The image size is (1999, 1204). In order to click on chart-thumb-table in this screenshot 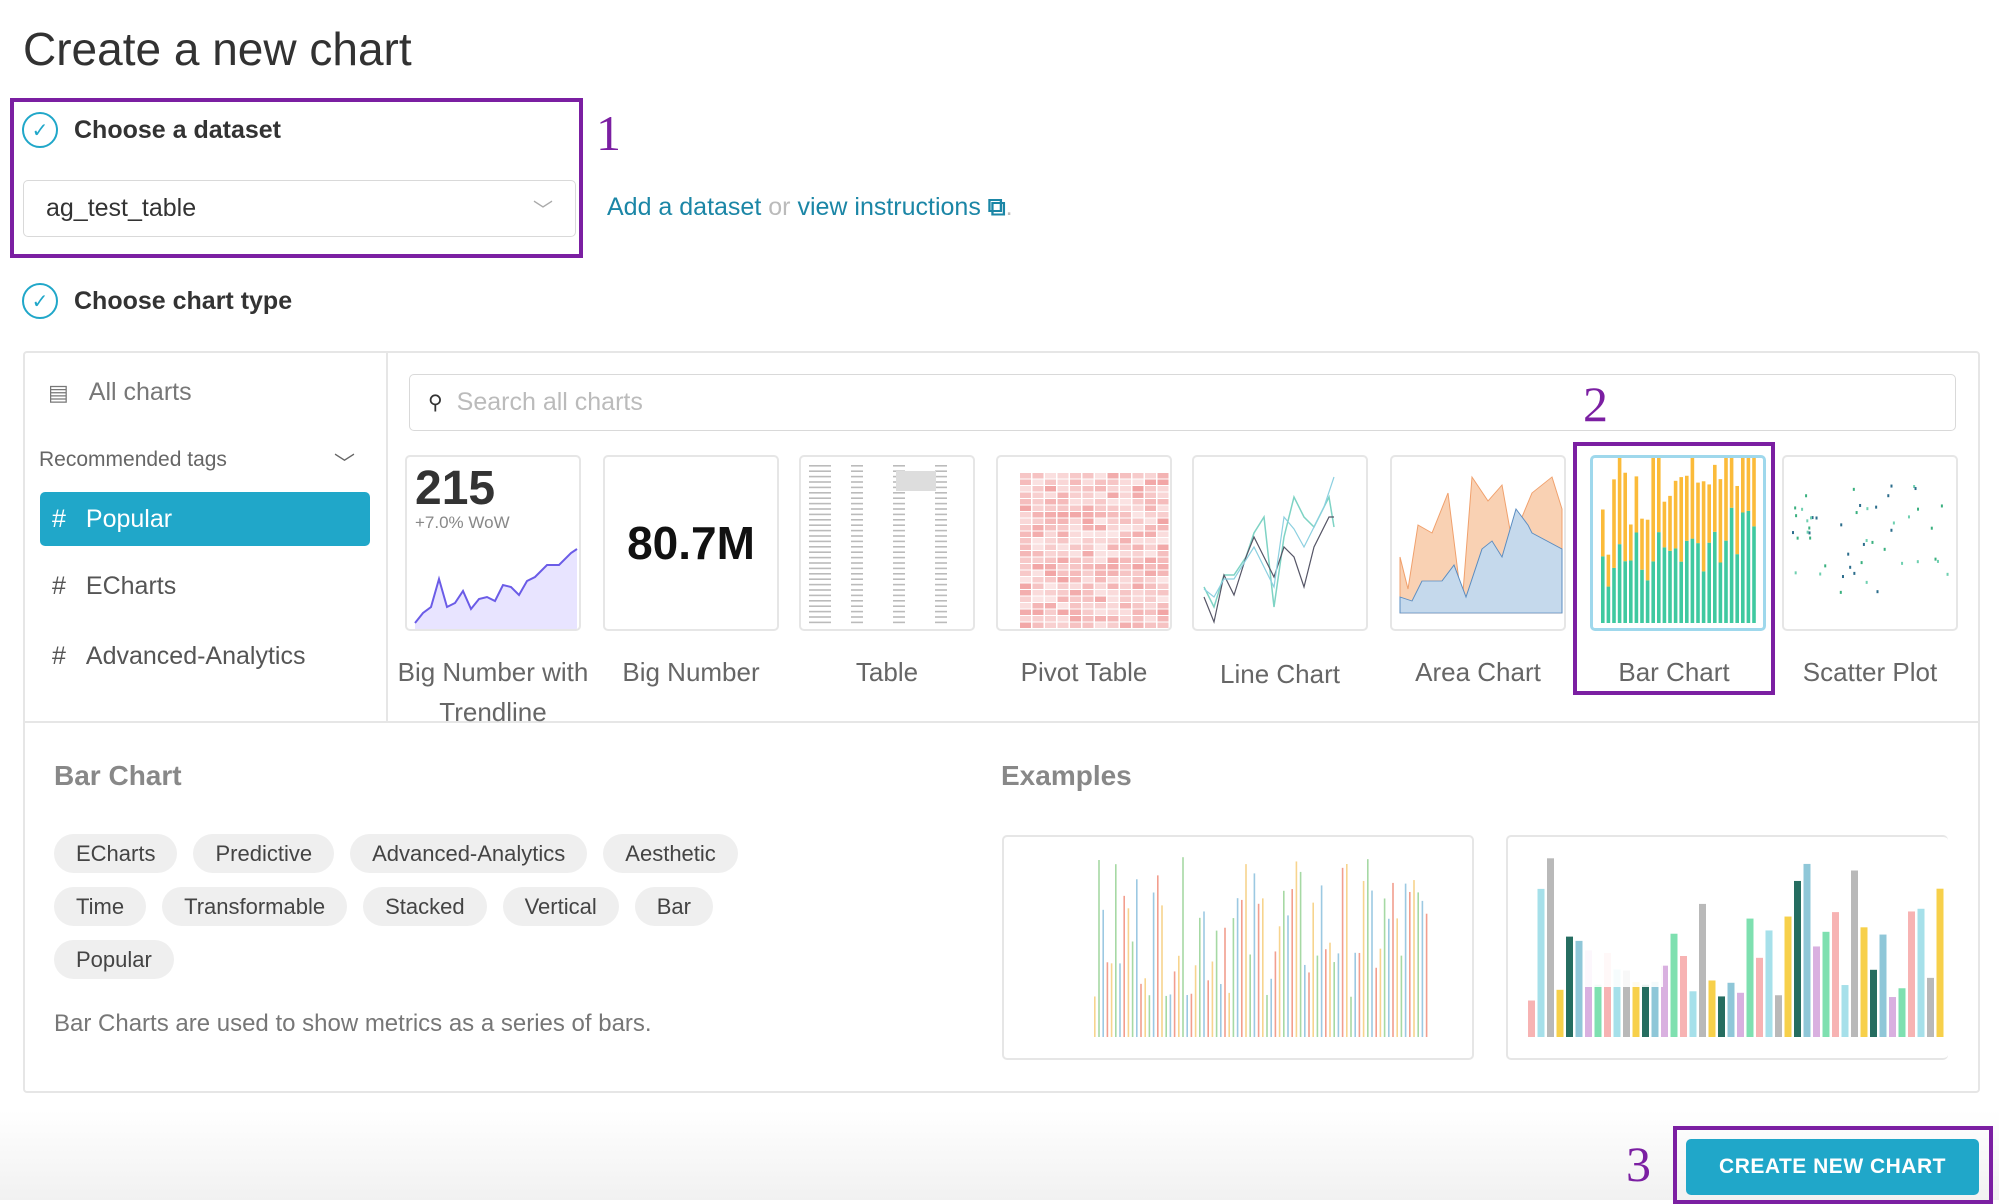, I will do `click(887, 543)`.